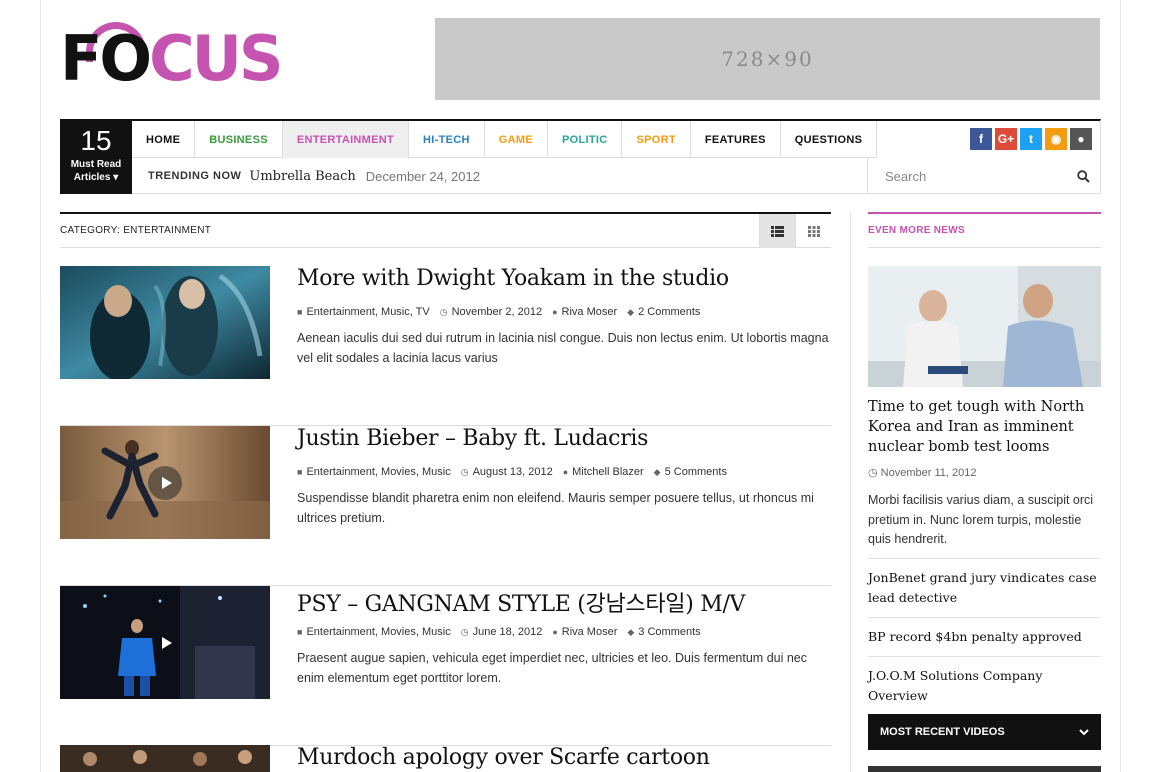 Image resolution: width=1160 pixels, height=772 pixels. I want to click on post-title-link: PSY – GANGNAM STYLE (강남스타일) M/V, so click(521, 602).